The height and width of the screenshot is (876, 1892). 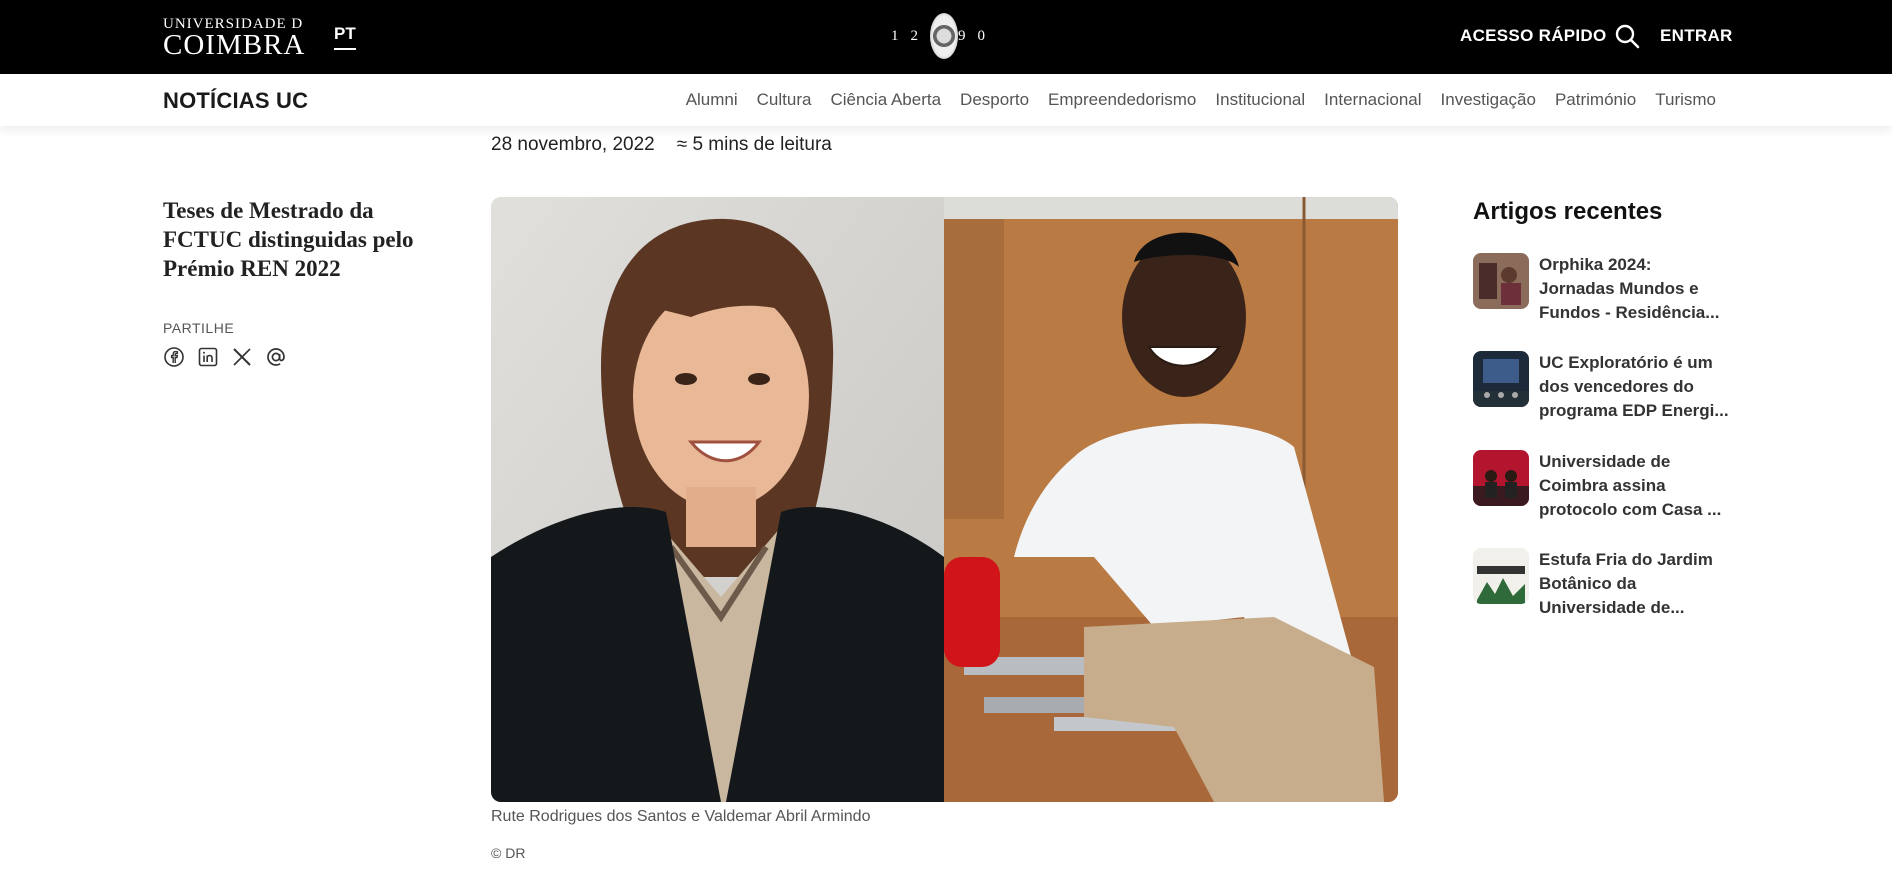 What do you see at coordinates (1595, 100) in the screenshot?
I see `nav-link-patrimonio: Património` at bounding box center [1595, 100].